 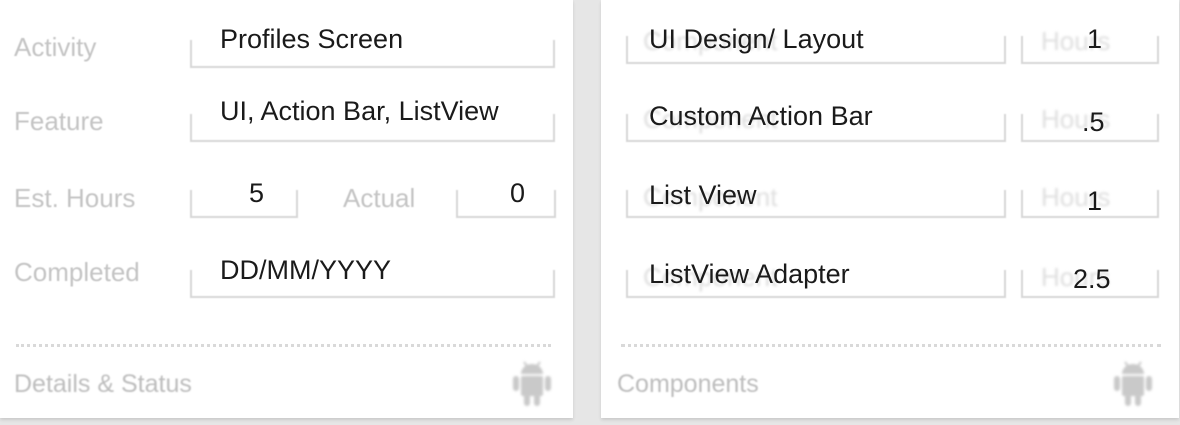 What do you see at coordinates (518, 193) in the screenshot?
I see `actual-value: 0` at bounding box center [518, 193].